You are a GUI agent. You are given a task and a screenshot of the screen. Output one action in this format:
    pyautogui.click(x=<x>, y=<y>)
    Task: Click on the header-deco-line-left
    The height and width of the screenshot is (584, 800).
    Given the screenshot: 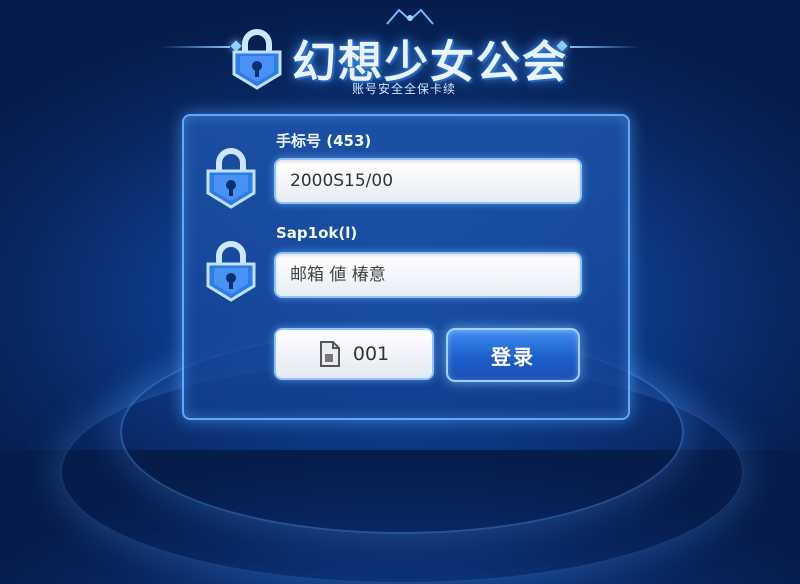 What is the action you would take?
    pyautogui.click(x=195, y=47)
    